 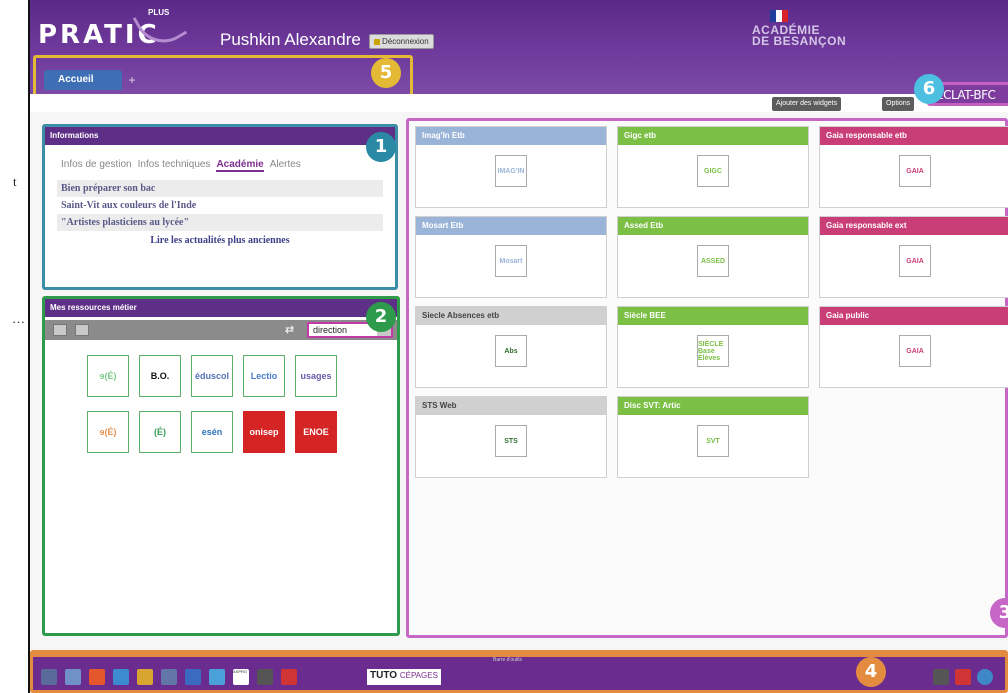 What do you see at coordinates (113, 27) in the screenshot?
I see `pratic-logo: PRATIC PLUS` at bounding box center [113, 27].